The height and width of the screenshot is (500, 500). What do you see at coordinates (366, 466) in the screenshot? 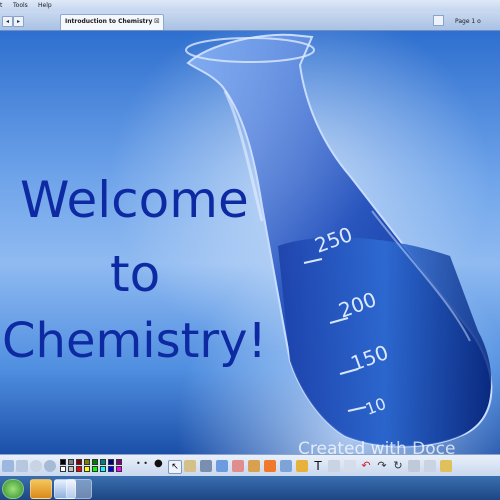
I see `undo-icon: ↶` at bounding box center [366, 466].